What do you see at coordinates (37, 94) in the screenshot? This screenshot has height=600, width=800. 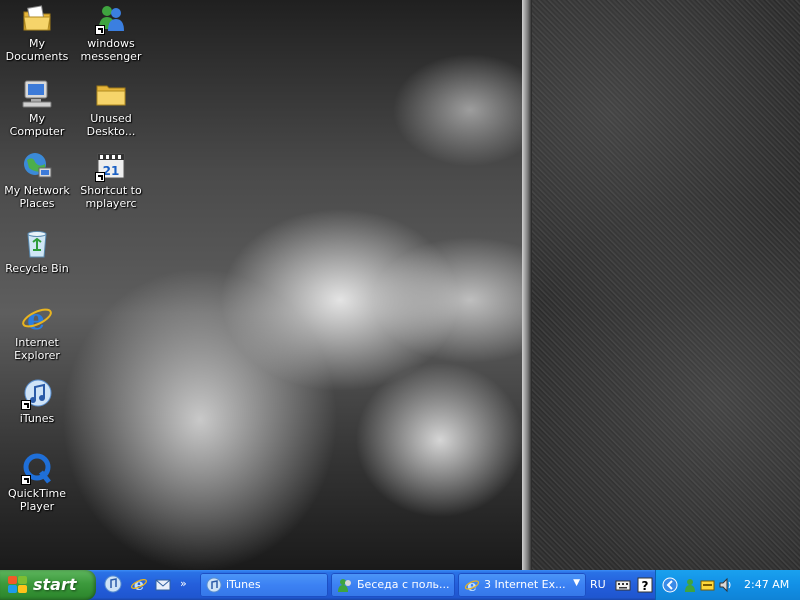 I see `my-computer-icon` at bounding box center [37, 94].